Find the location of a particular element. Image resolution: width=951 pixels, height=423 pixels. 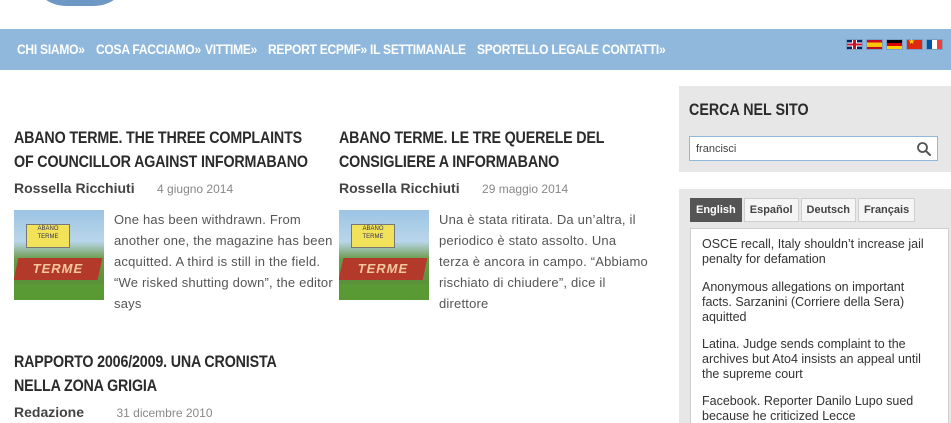

search-icon is located at coordinates (924, 149).